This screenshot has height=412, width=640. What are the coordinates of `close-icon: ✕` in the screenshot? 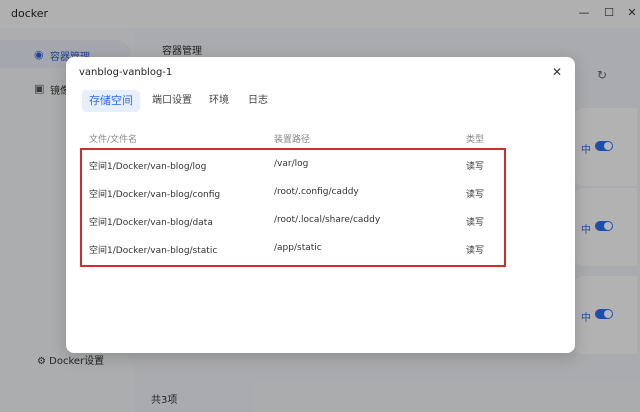 It's located at (557, 72).